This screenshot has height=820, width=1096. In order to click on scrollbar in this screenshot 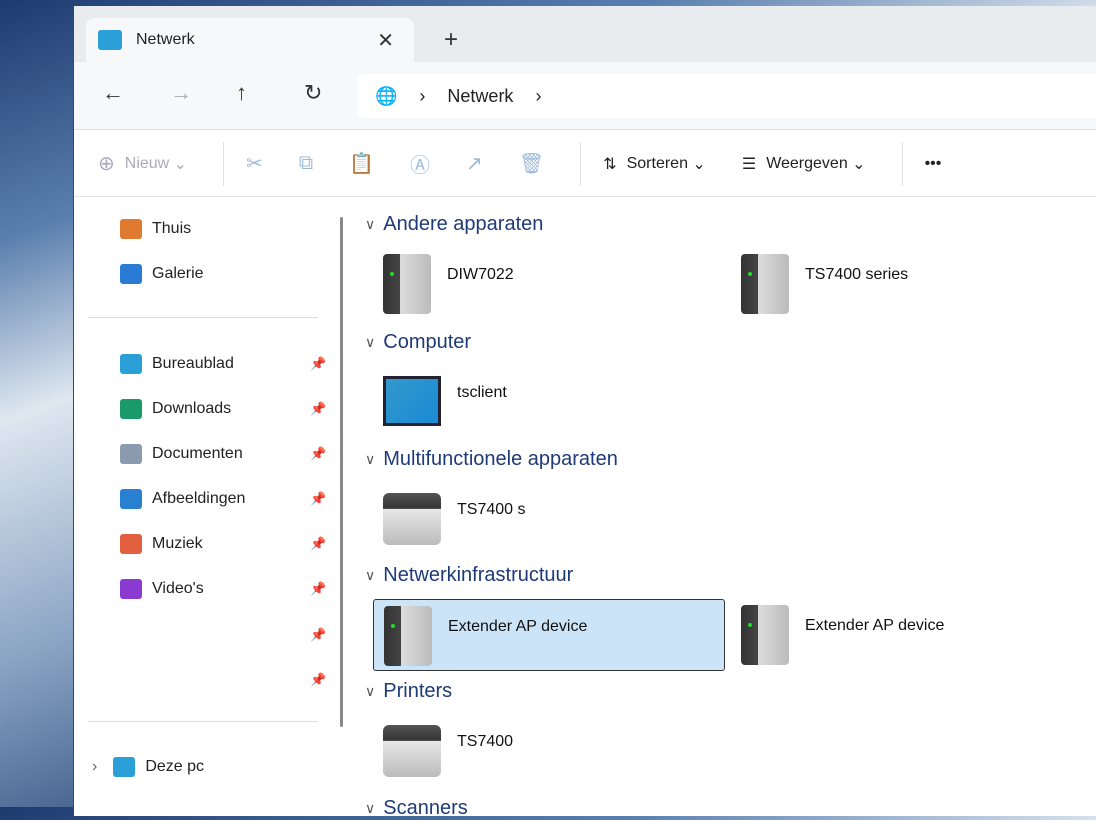, I will do `click(341, 472)`.